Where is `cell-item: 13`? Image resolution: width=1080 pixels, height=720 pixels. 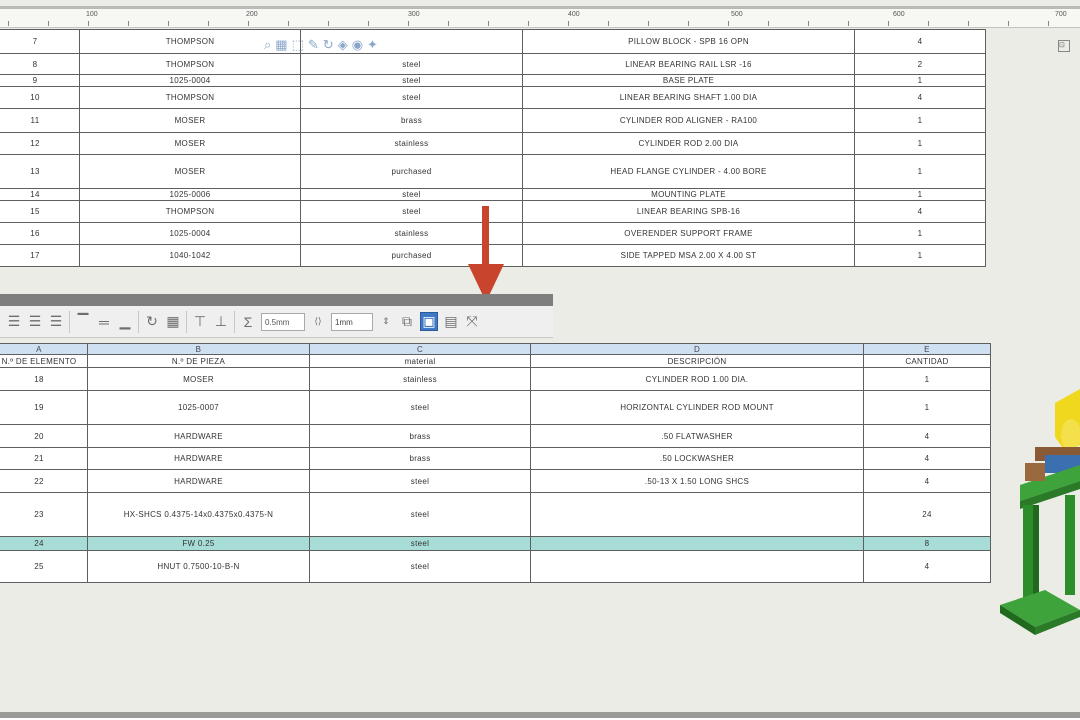 cell-item: 13 is located at coordinates (40, 171).